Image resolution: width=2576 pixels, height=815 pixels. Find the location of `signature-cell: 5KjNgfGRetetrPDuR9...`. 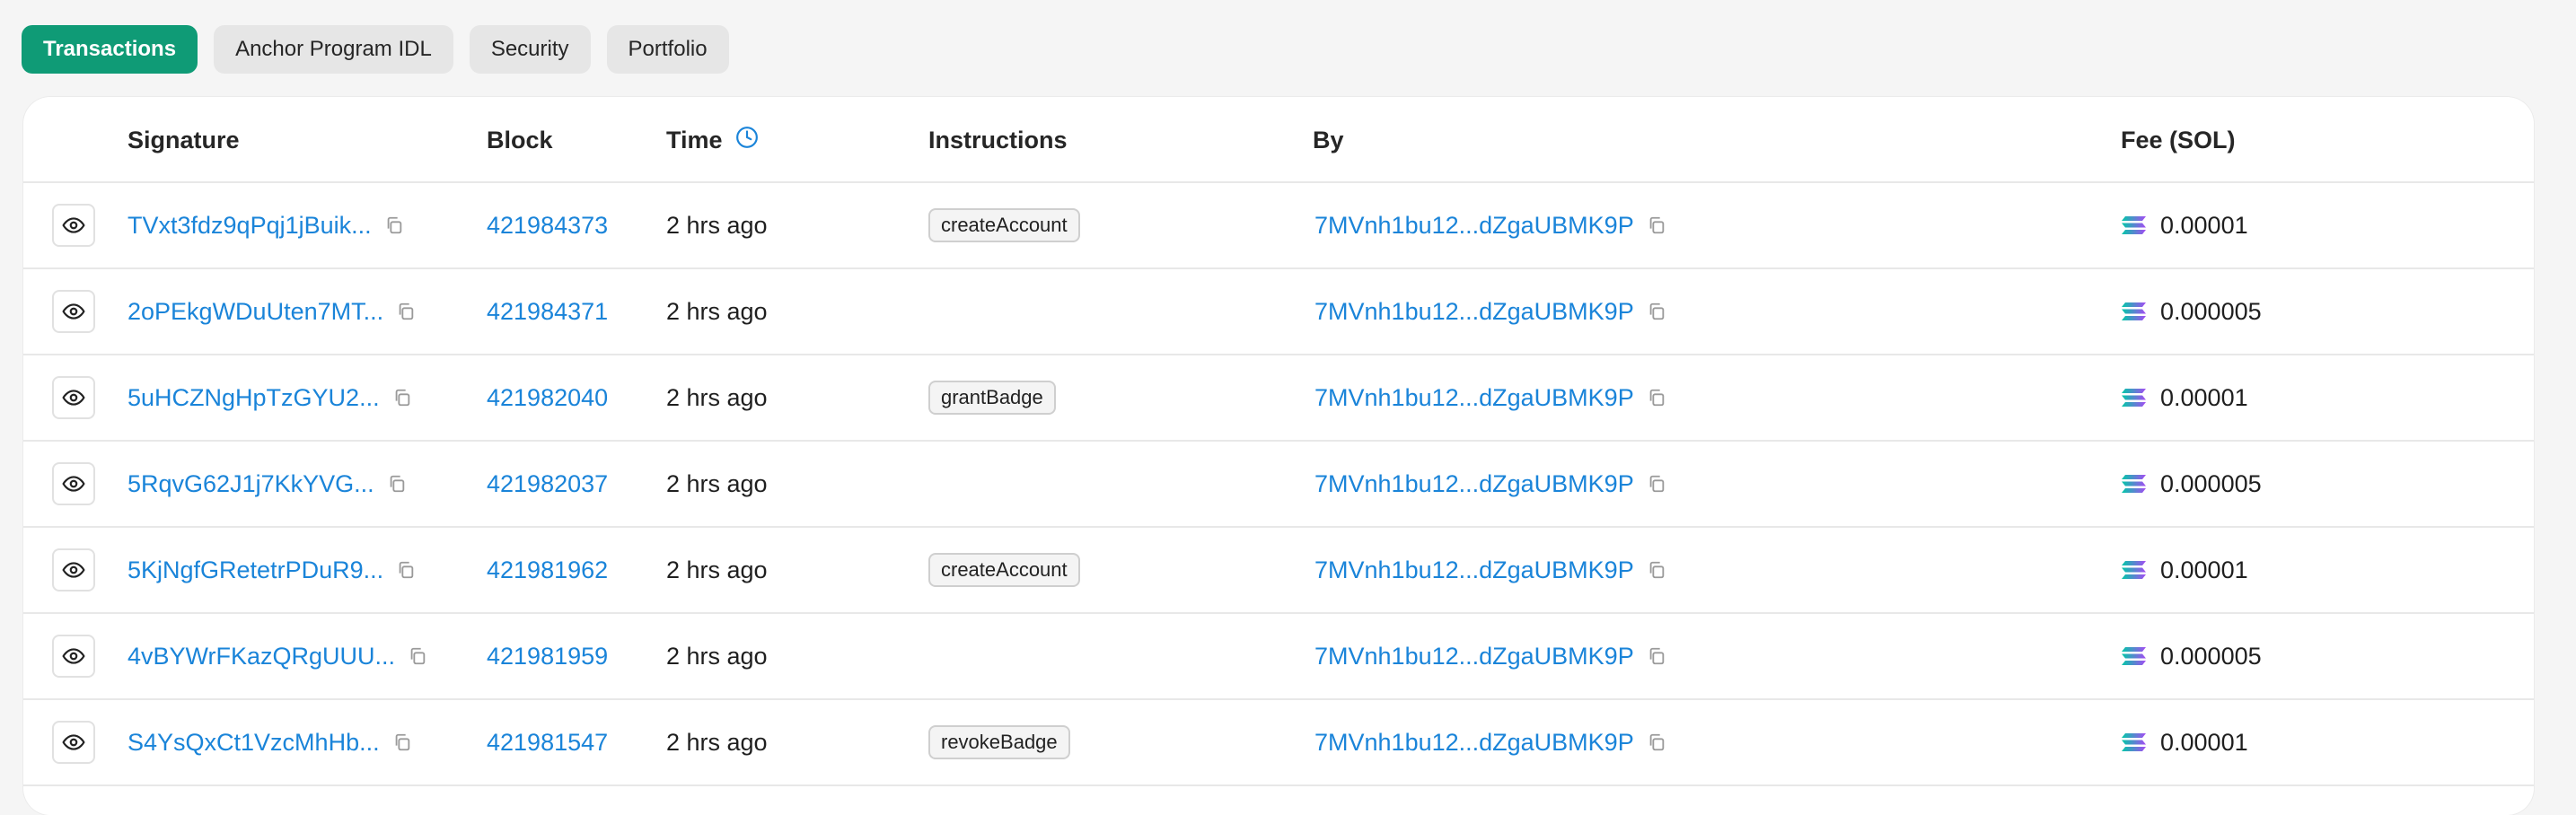

signature-cell: 5KjNgfGRetetrPDuR9... is located at coordinates (271, 570).